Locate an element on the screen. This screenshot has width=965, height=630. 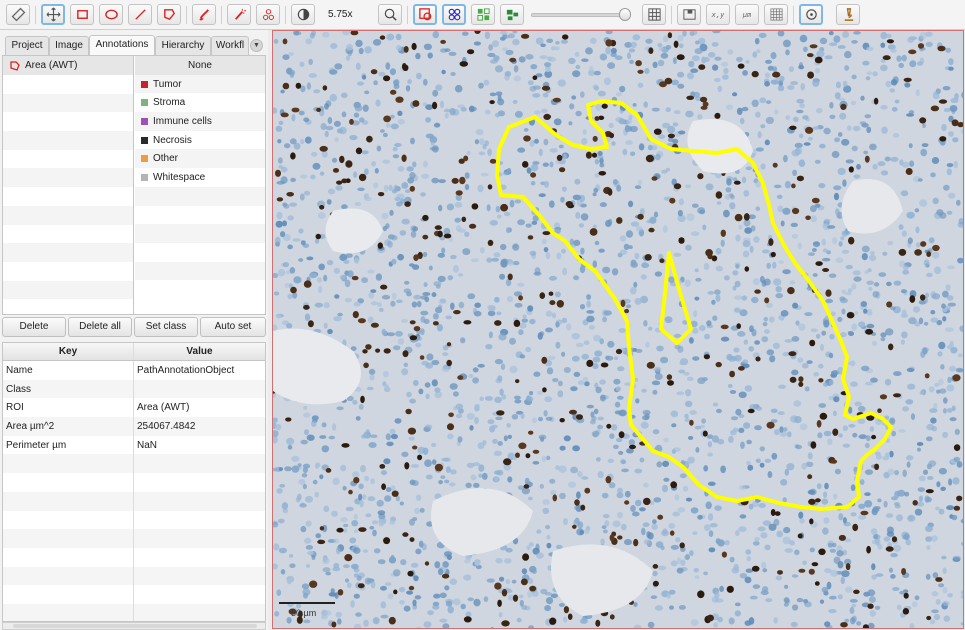
class-item-other: Other is located at coordinates (200, 159).